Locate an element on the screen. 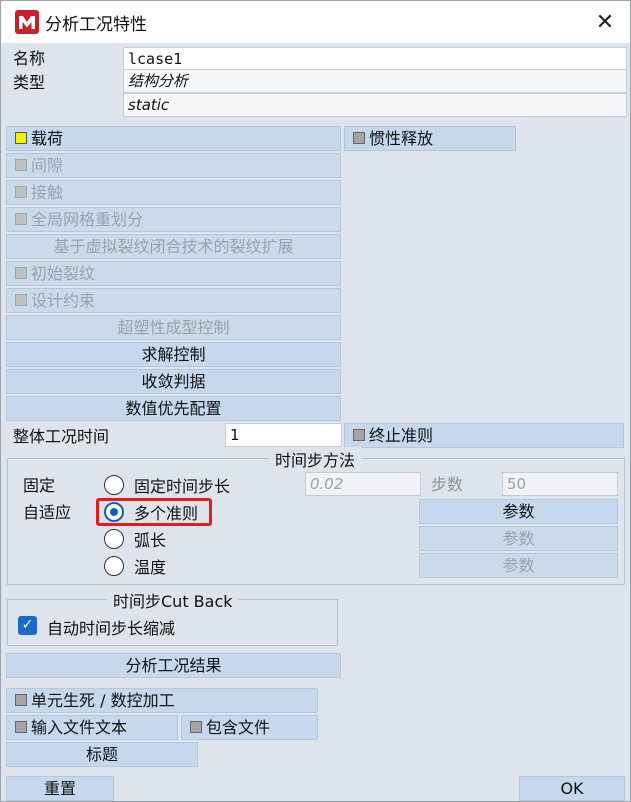 The width and height of the screenshot is (631, 802). design-constraint-marker-icon is located at coordinates (21, 299).